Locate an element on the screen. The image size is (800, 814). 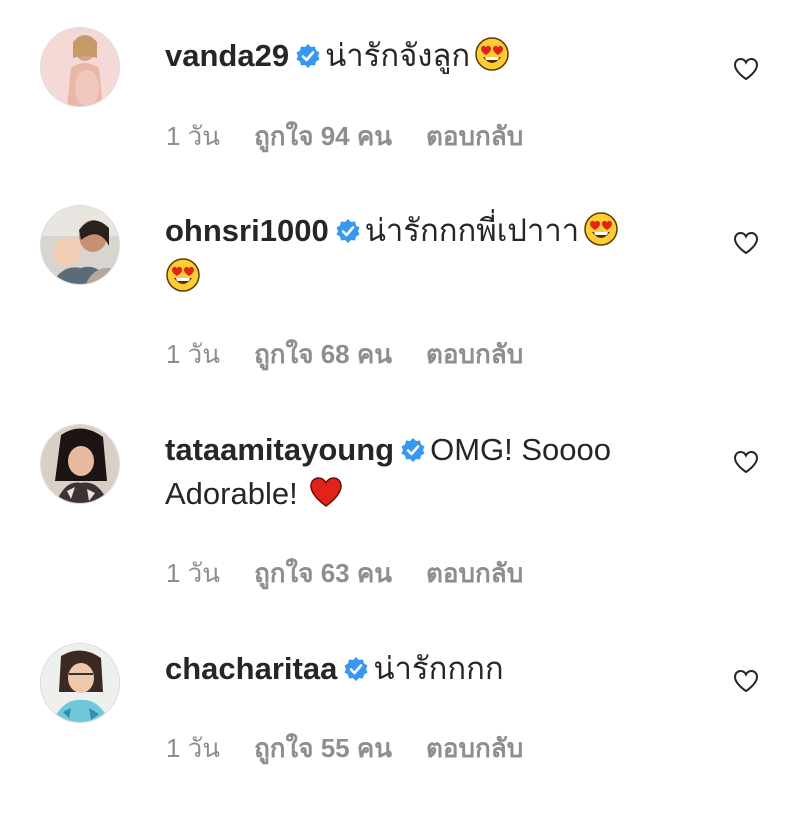
likes-count: ถูกใจ 94 คน is located at coordinates (323, 136).